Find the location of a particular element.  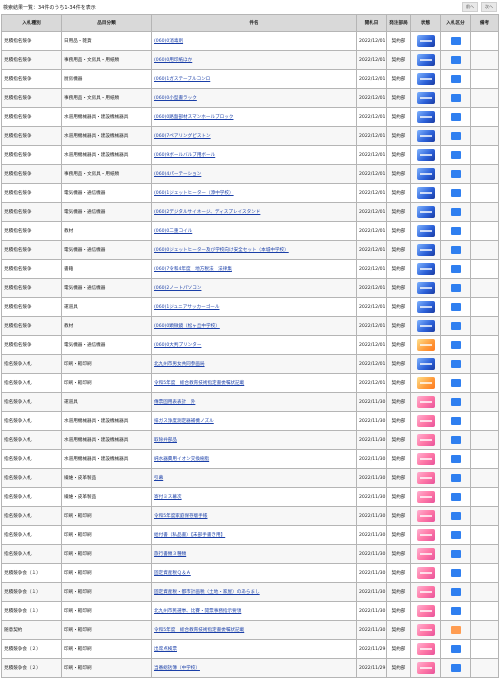

title-link: 当番総括簿（中学校） is located at coordinates (177, 668).